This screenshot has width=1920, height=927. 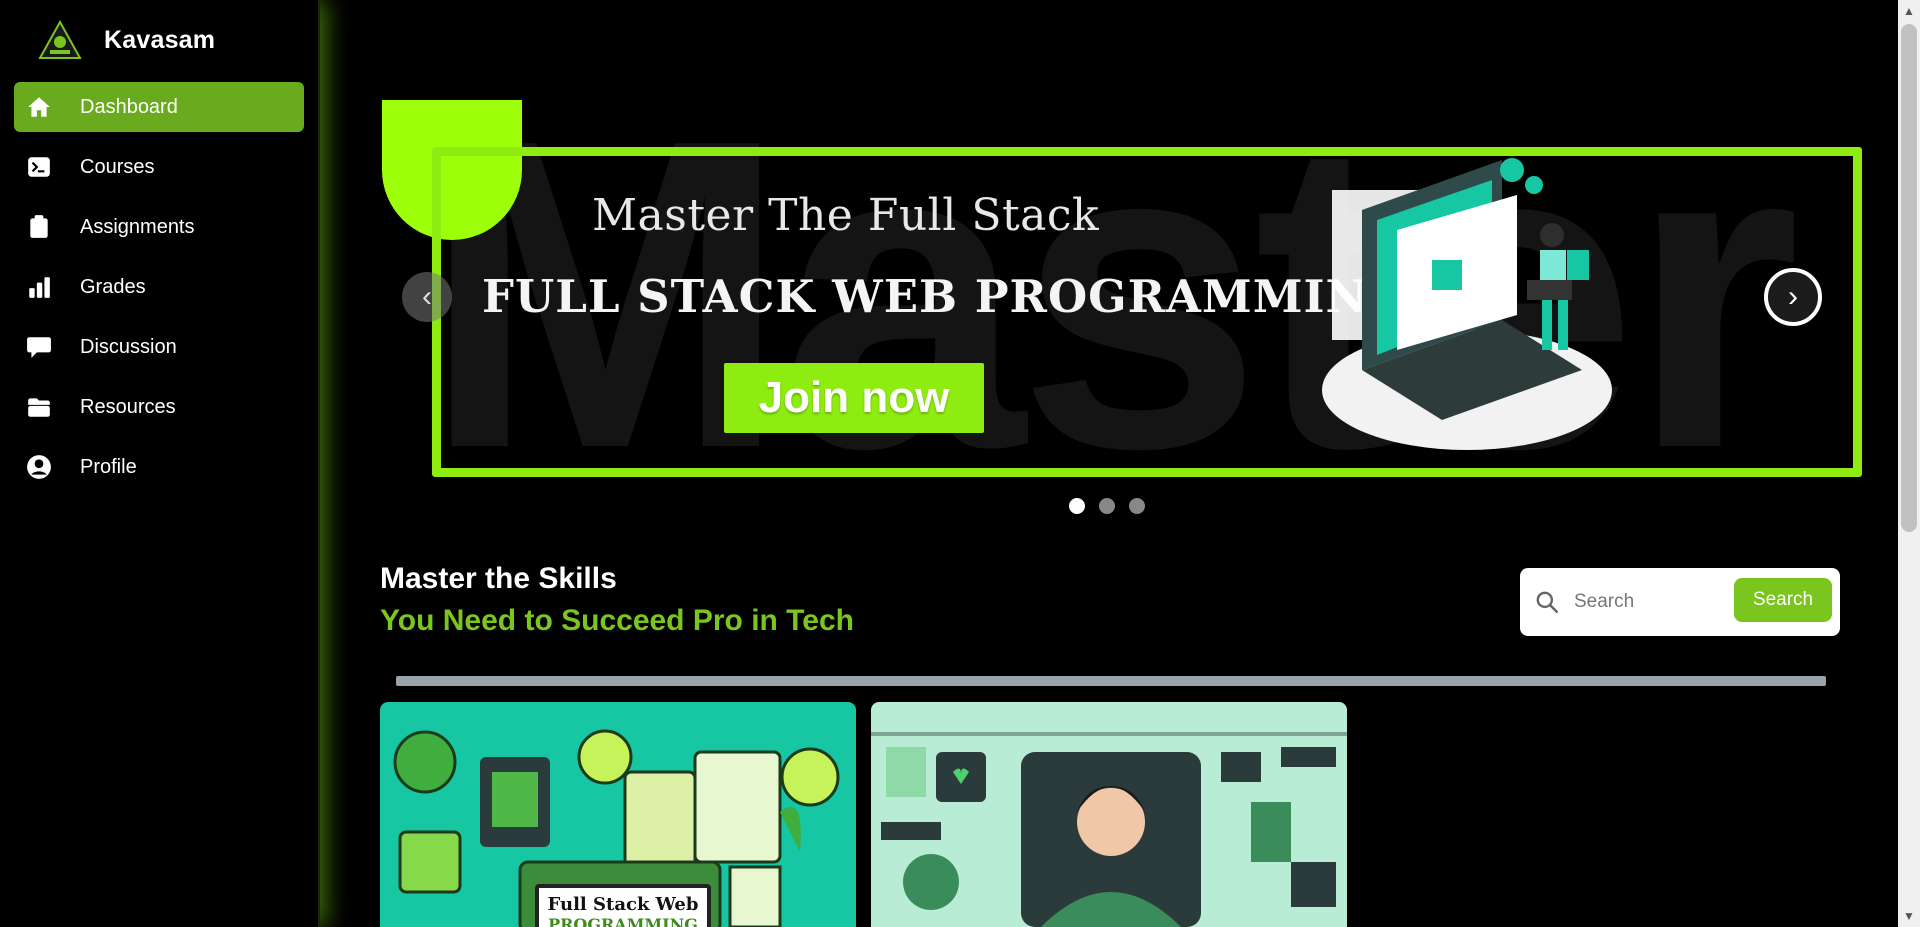 I want to click on course-card-label: Full Stack Web PROGRAMMING, so click(x=623, y=905).